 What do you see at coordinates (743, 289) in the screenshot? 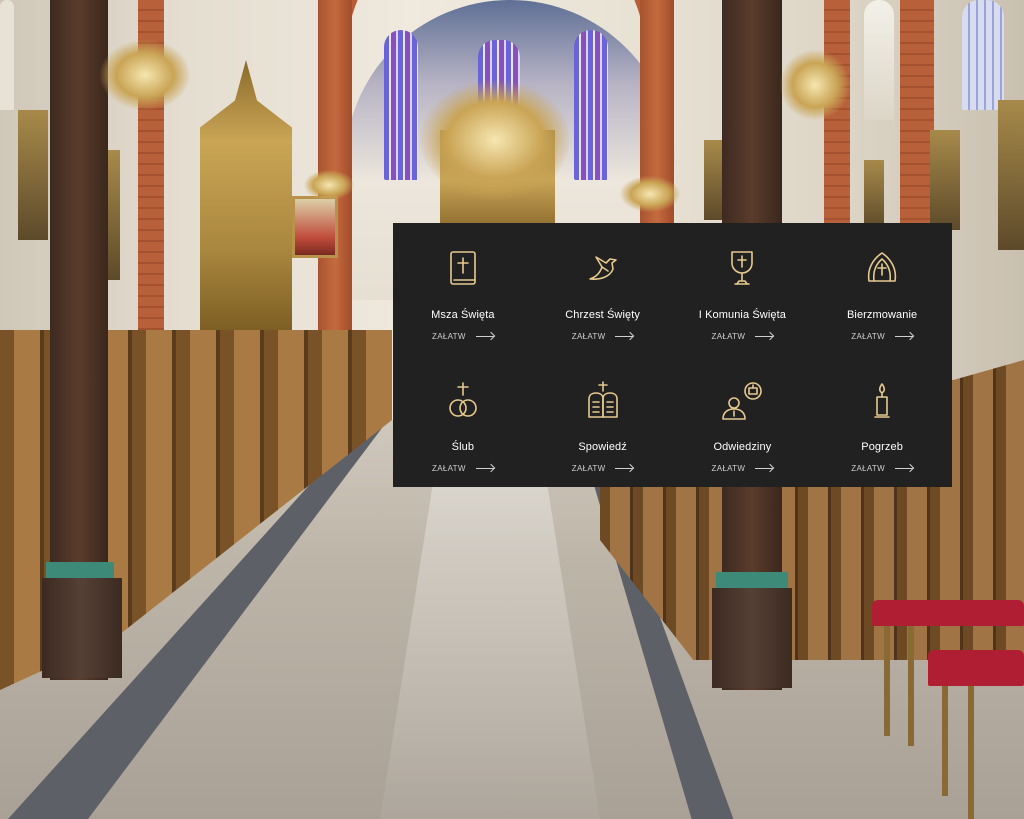
I see `service-tile-komunia: I Komunia Święta ZAŁATW` at bounding box center [743, 289].